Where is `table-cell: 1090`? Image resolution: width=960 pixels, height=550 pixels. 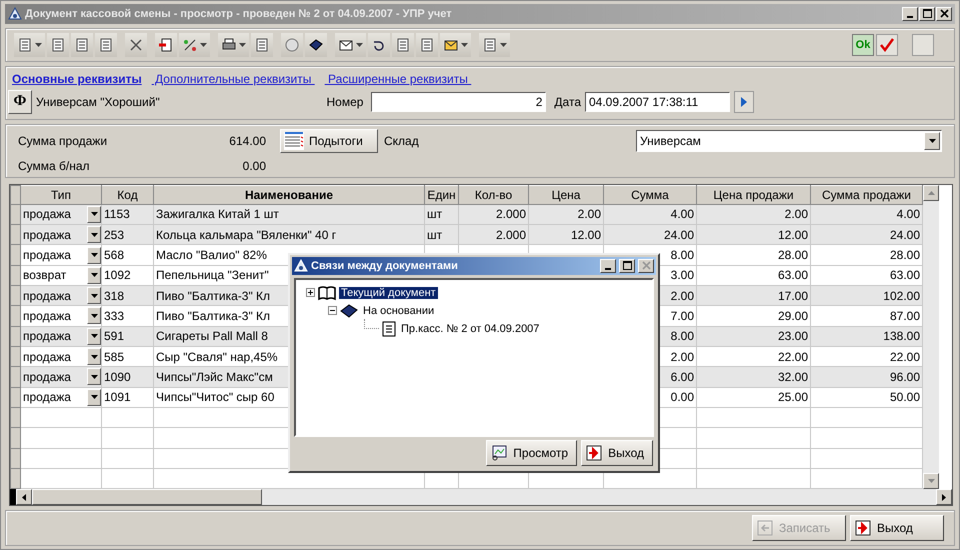 table-cell: 1090 is located at coordinates (117, 377).